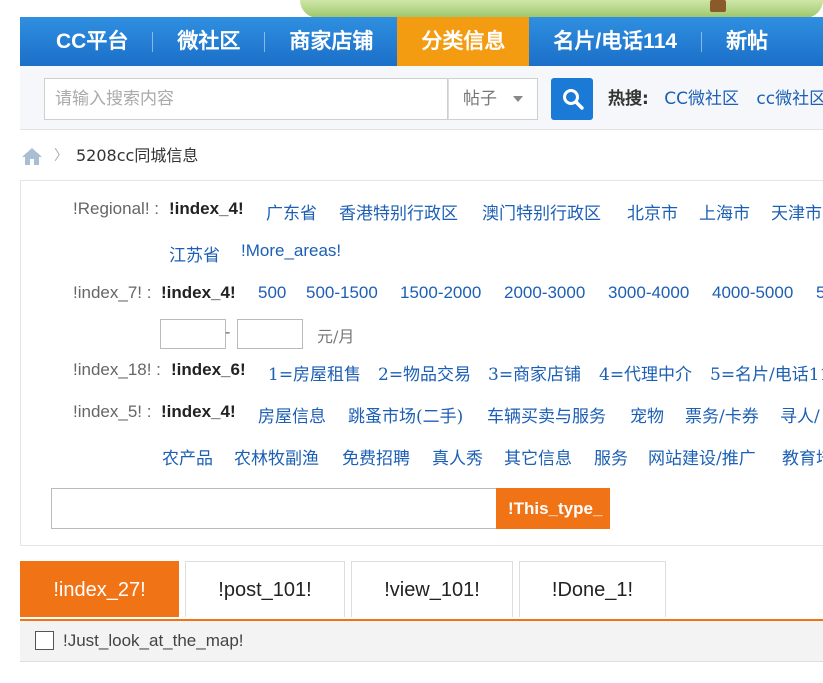 The height and width of the screenshot is (683, 823). I want to click on hot-search-label: 热搜:, so click(628, 99).